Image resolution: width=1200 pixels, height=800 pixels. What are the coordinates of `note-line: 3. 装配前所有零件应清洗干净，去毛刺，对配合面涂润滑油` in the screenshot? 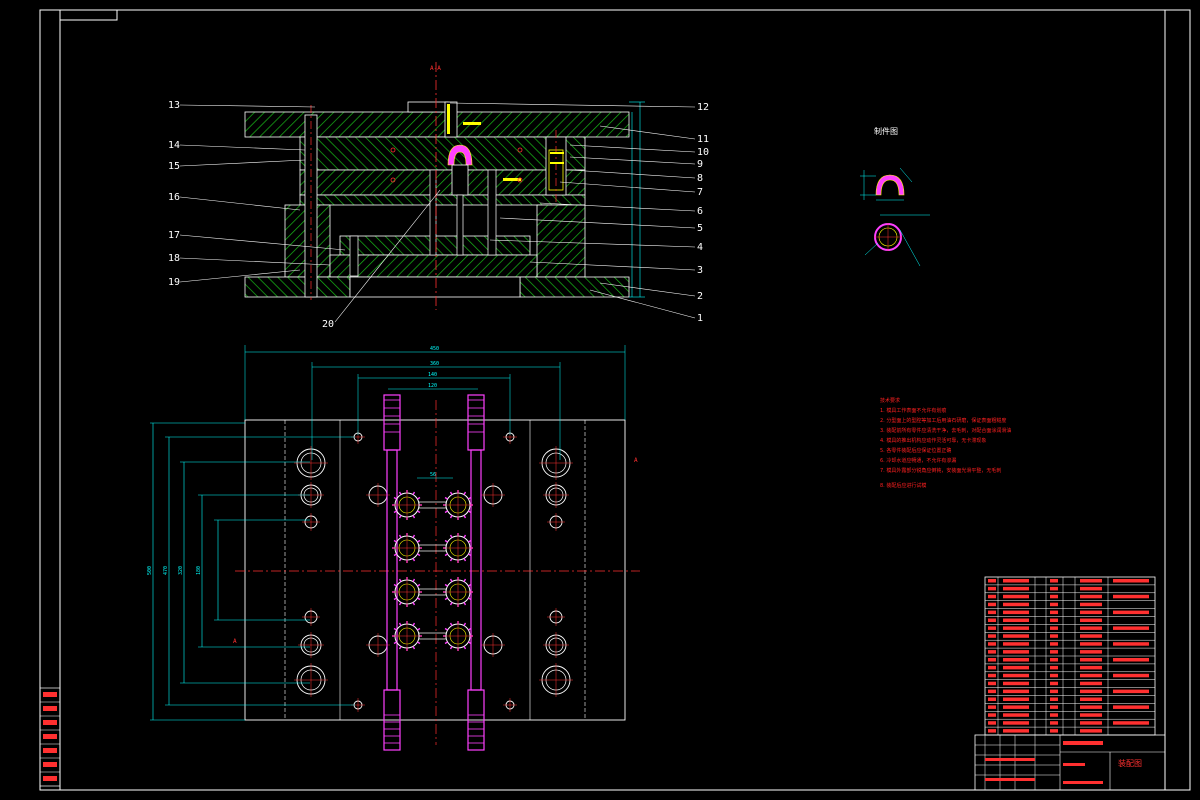 It's located at (945, 430).